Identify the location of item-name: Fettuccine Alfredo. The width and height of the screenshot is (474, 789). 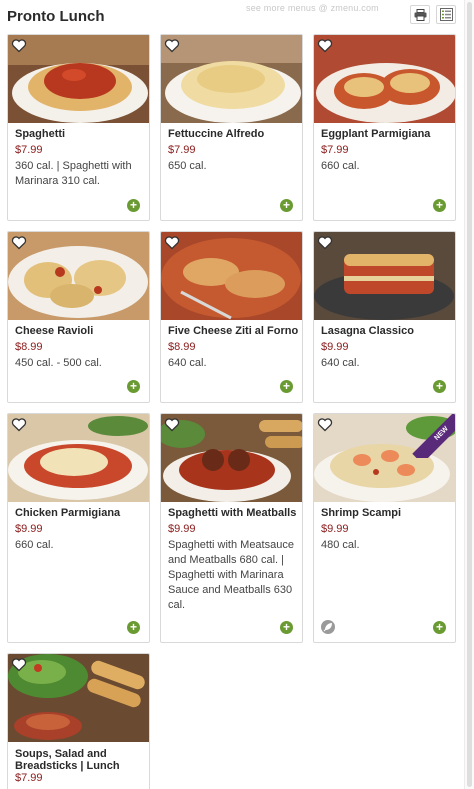
(216, 134).